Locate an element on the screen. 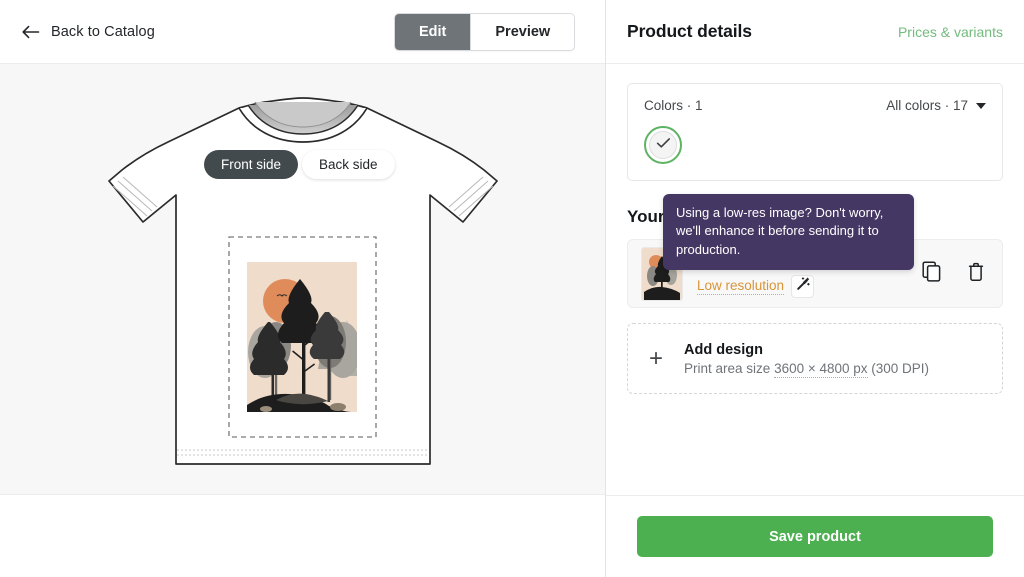 The image size is (1024, 577). trash-icon is located at coordinates (976, 274).